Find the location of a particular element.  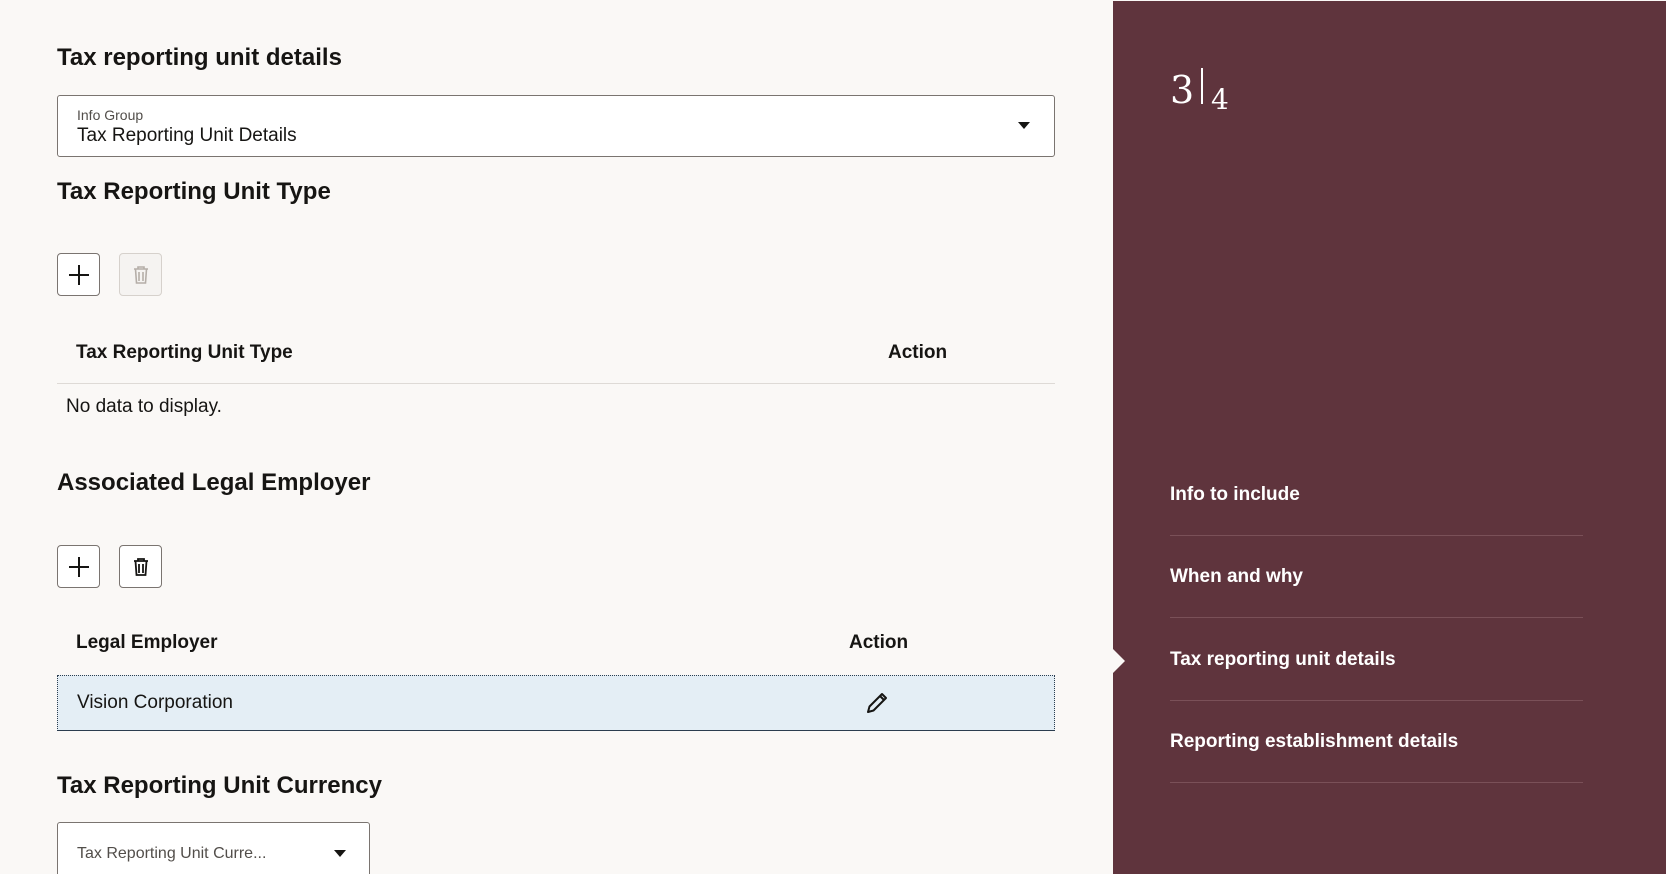

nav-item-tax-reporting-unit-details: Tax reporting unit details is located at coordinates (1376, 660).